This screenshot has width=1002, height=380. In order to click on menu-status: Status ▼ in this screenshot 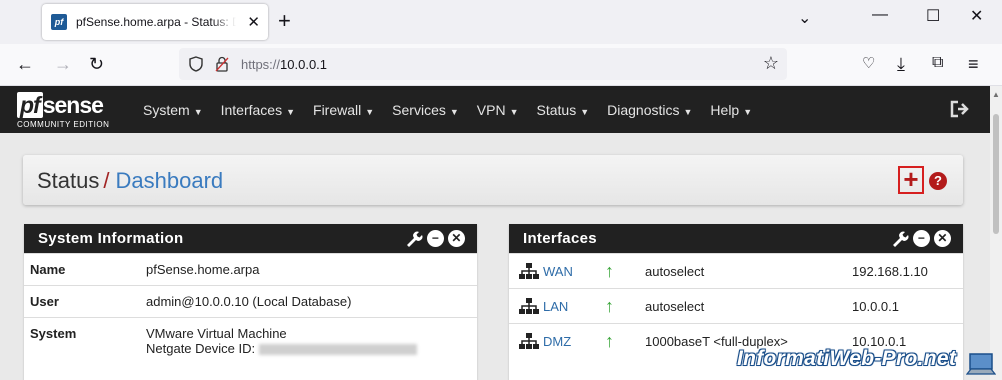, I will do `click(563, 110)`.